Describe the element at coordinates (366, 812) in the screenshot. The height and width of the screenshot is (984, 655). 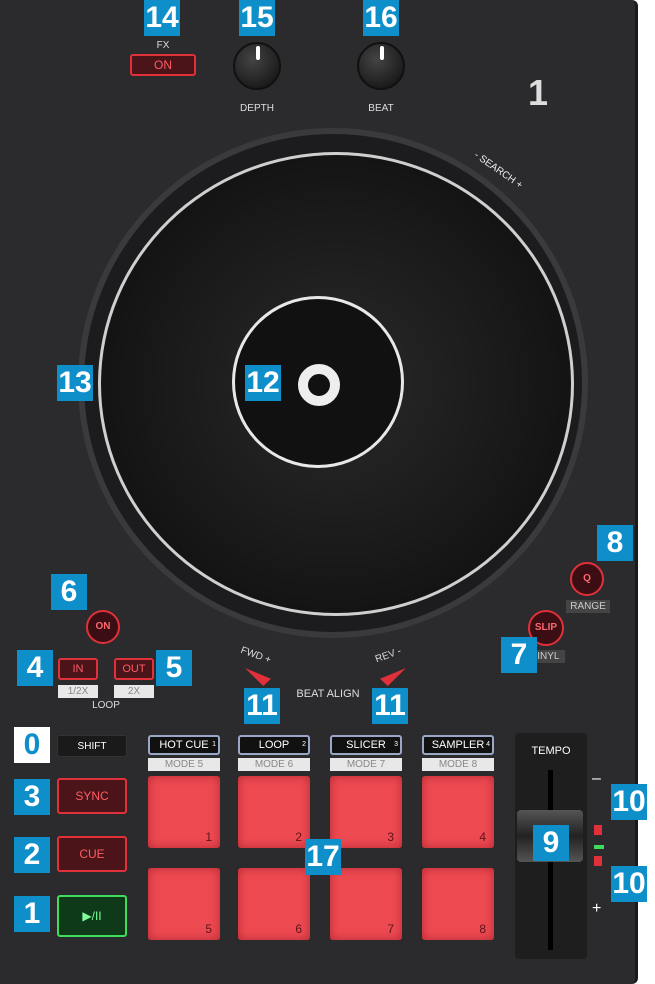
I see `pad-3: 3` at that location.